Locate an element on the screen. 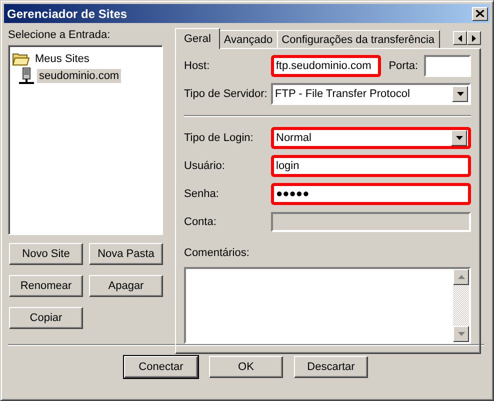  tab: Configurações da transferência is located at coordinates (358, 39).